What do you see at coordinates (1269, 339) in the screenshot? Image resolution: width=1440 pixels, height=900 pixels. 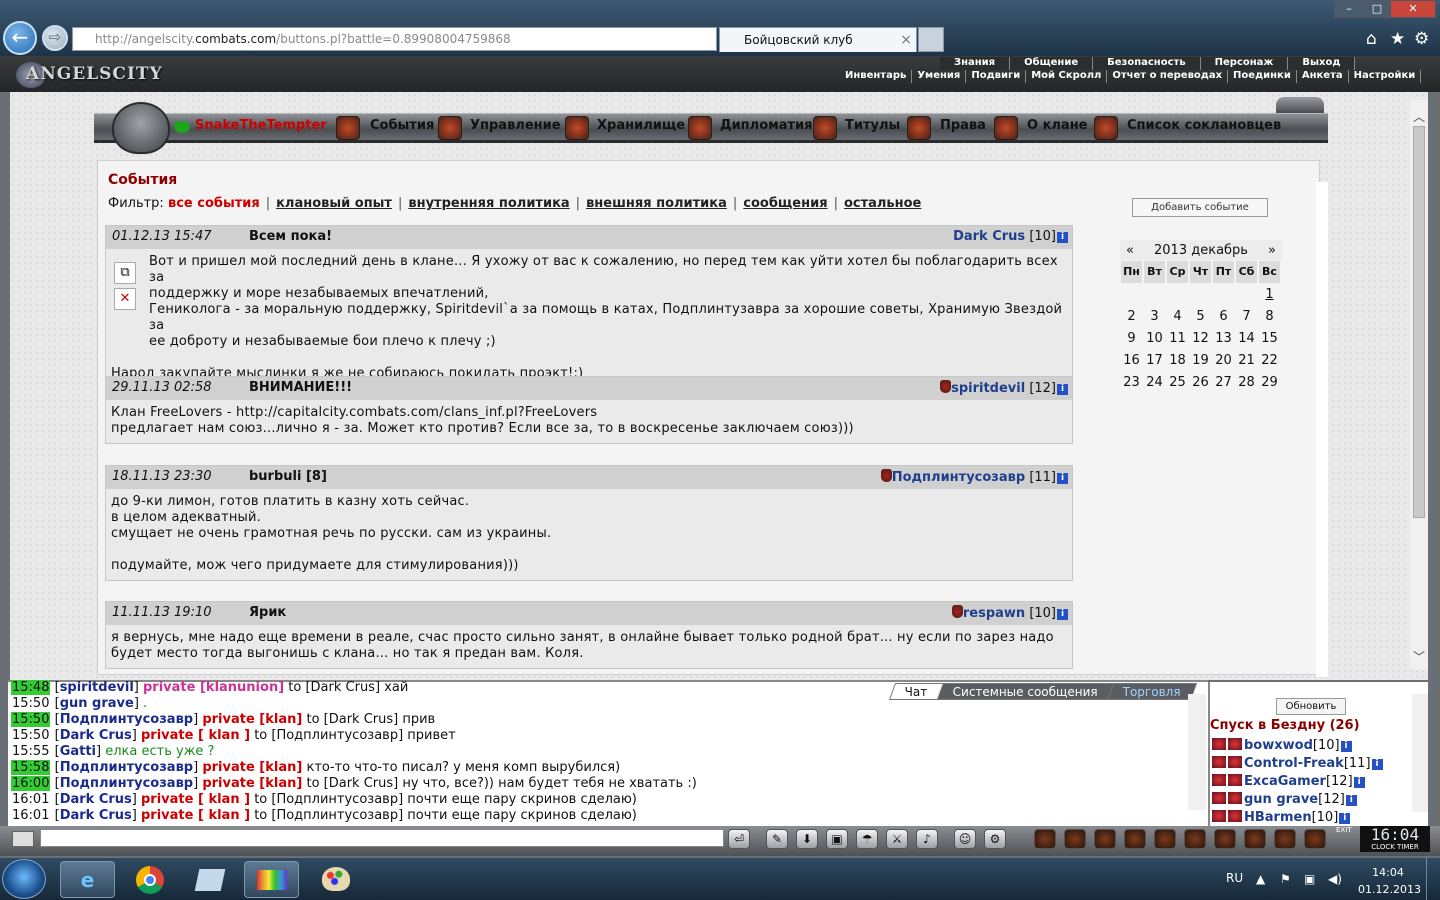 I see `calendar-day: 15` at bounding box center [1269, 339].